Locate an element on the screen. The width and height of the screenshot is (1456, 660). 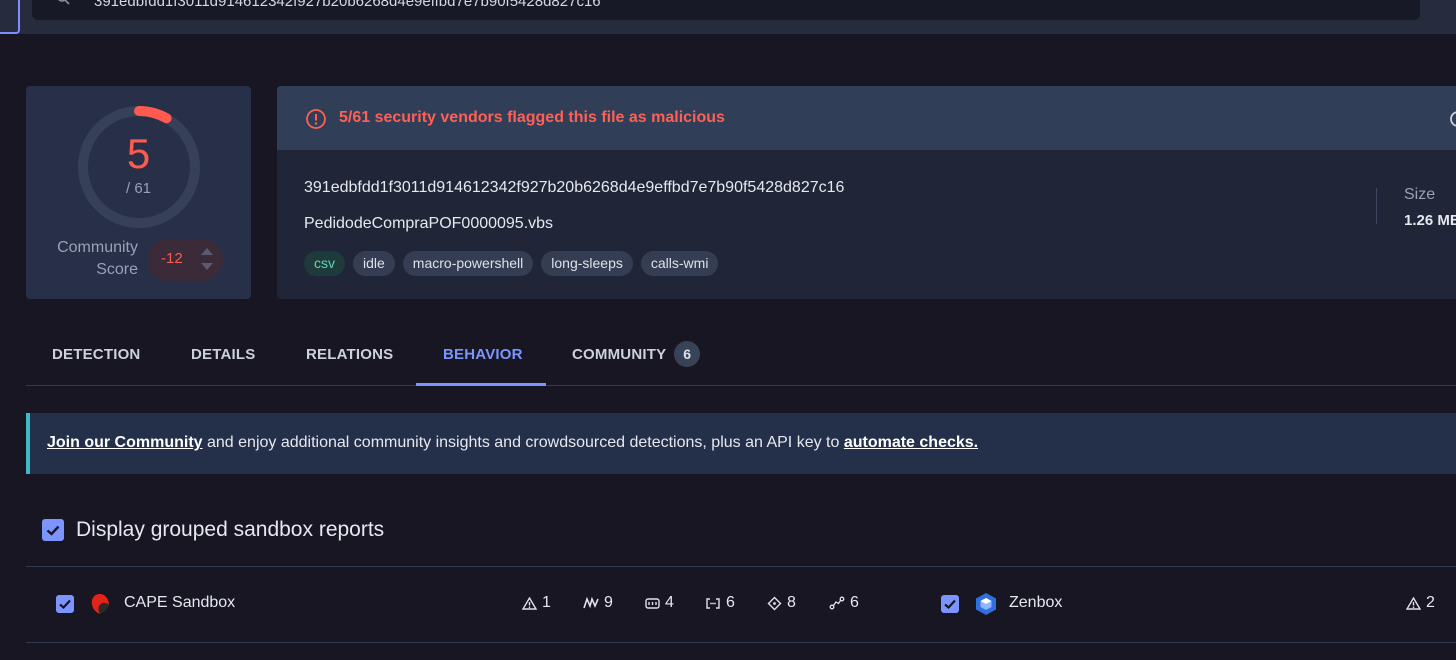
cape-logo-icon is located at coordinates (100, 604).